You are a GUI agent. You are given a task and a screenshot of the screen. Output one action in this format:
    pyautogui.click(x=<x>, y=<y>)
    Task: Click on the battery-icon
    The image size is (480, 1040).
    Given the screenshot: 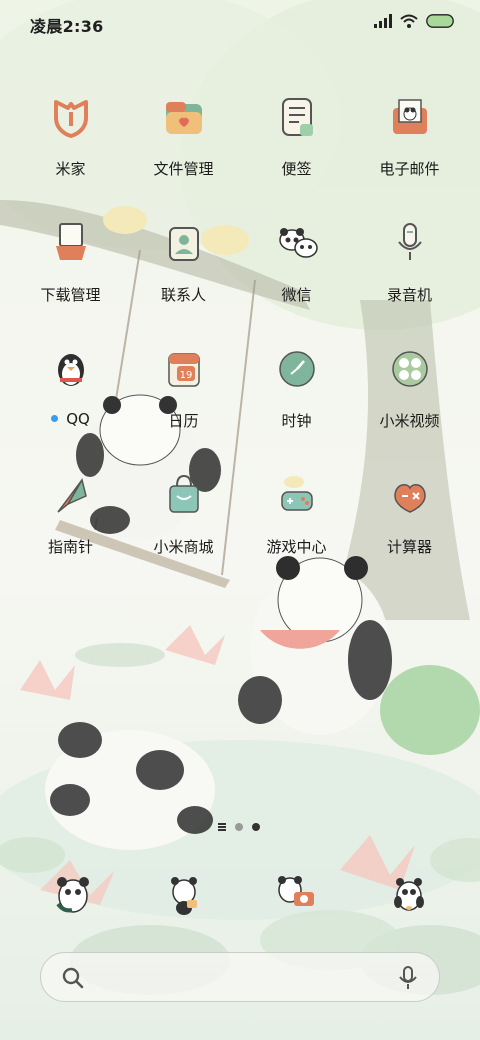 What is the action you would take?
    pyautogui.click(x=440, y=21)
    